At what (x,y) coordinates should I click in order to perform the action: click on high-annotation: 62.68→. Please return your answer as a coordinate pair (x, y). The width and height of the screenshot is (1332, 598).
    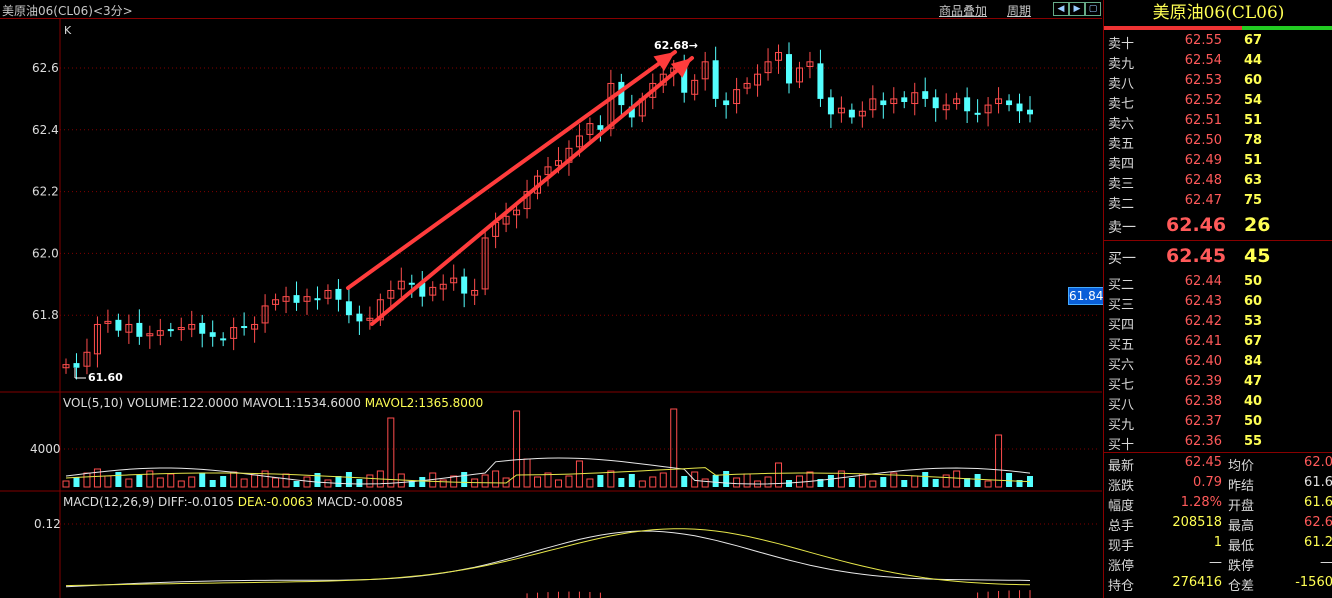
    Looking at the image, I should click on (676, 45).